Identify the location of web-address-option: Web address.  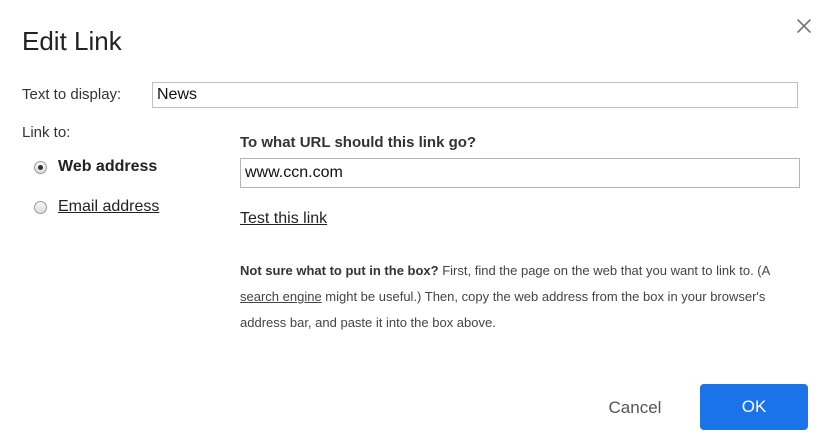
(95, 167).